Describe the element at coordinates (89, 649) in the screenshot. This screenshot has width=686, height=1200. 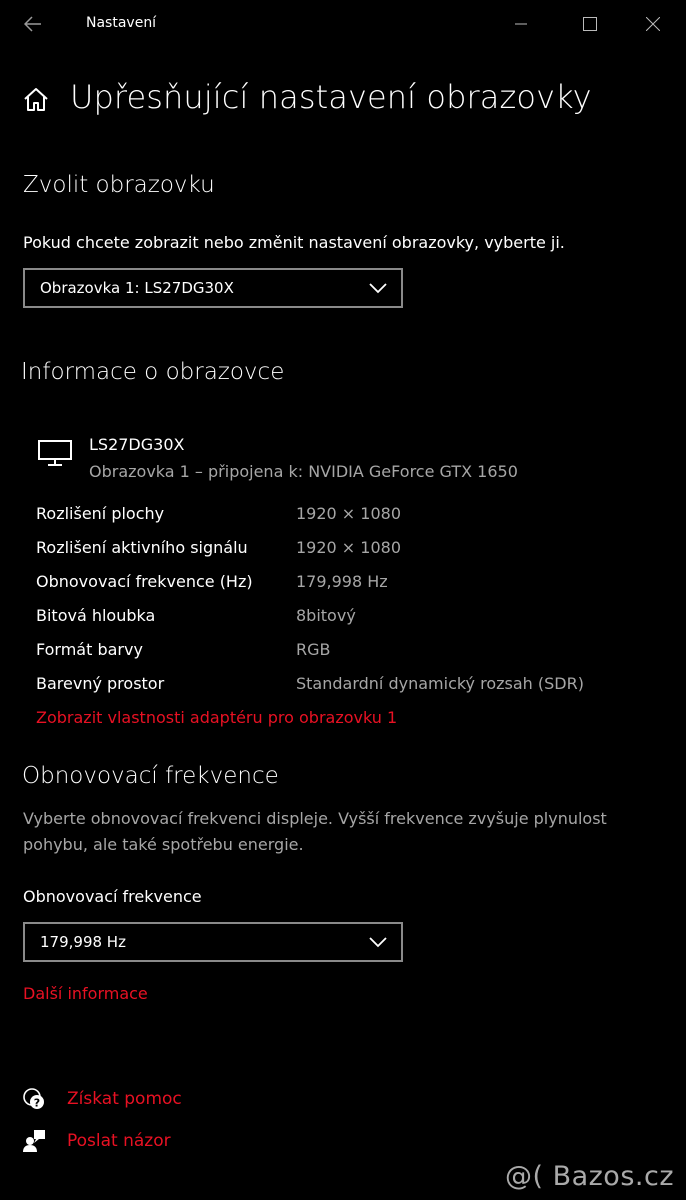
I see `info-label: Formát barvy` at that location.